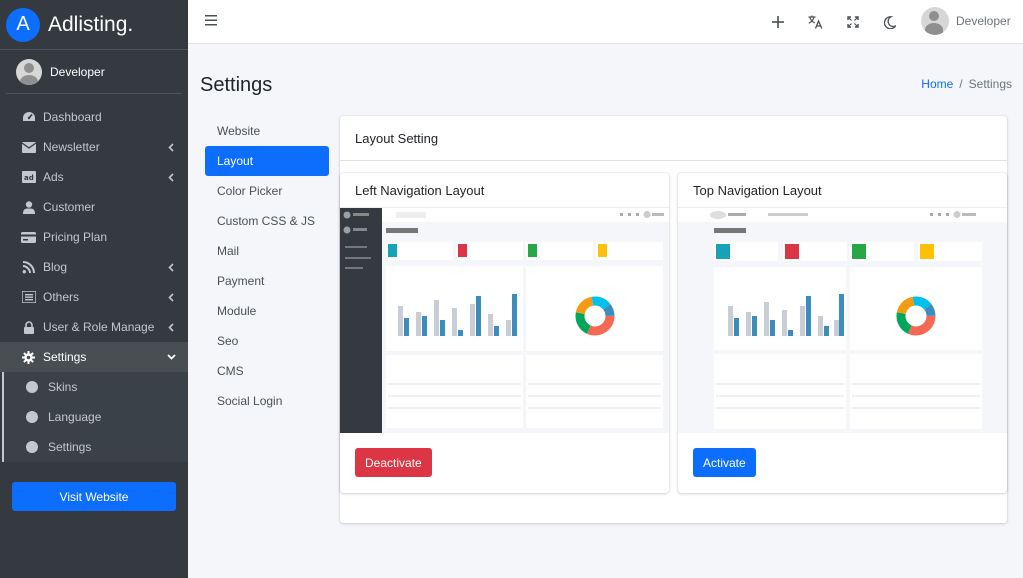  Describe the element at coordinates (28, 117) in the screenshot. I see `dashboard-icon` at that location.